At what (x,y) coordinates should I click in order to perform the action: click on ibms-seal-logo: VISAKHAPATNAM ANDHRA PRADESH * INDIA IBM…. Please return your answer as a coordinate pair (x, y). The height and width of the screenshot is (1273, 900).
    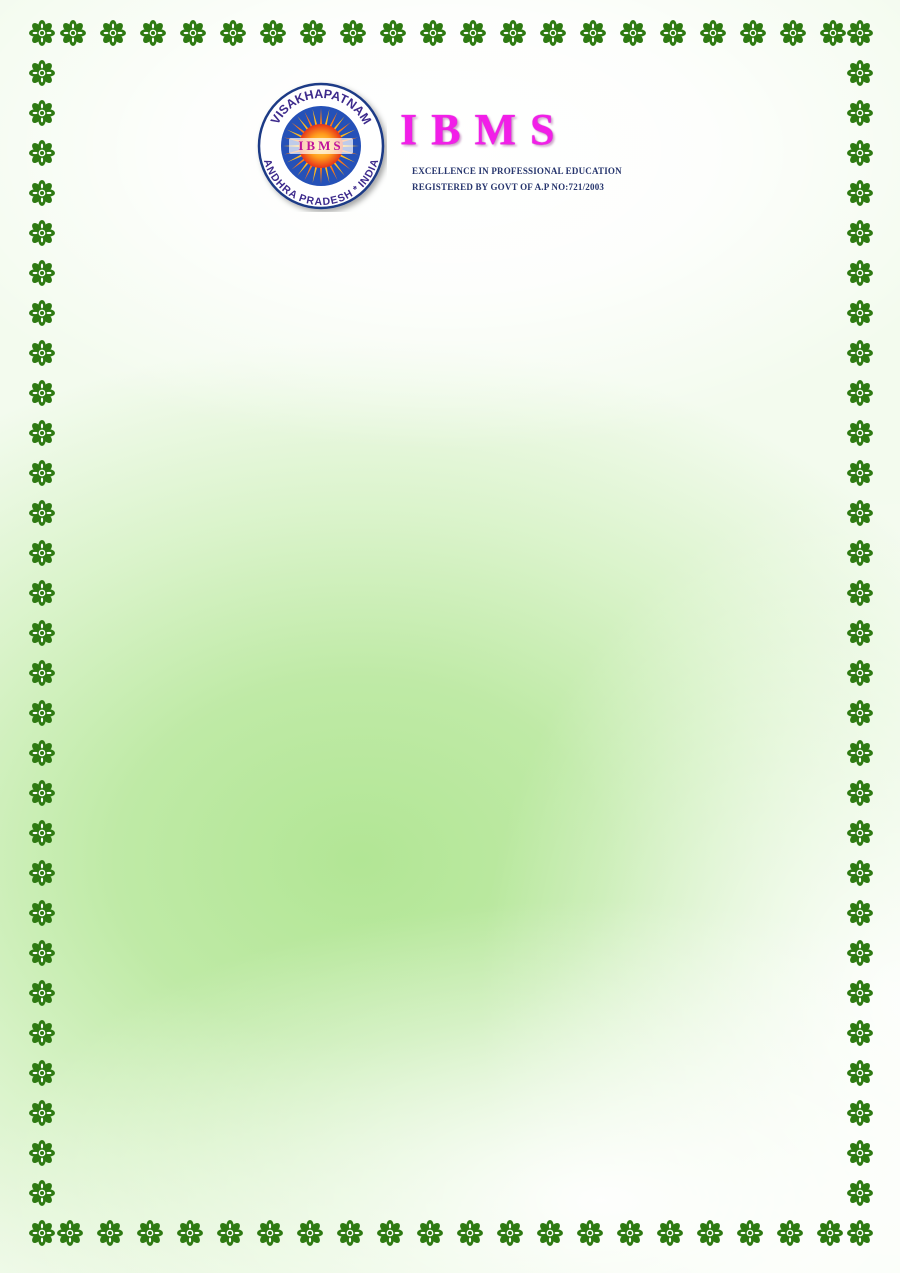
    Looking at the image, I should click on (321, 146).